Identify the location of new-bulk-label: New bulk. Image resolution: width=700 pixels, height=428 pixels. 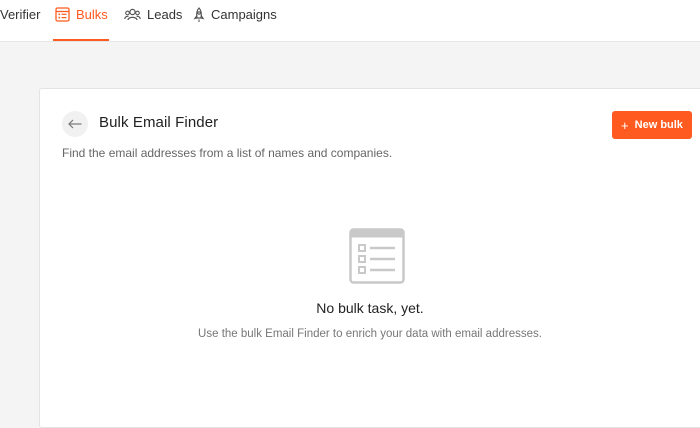
(658, 125).